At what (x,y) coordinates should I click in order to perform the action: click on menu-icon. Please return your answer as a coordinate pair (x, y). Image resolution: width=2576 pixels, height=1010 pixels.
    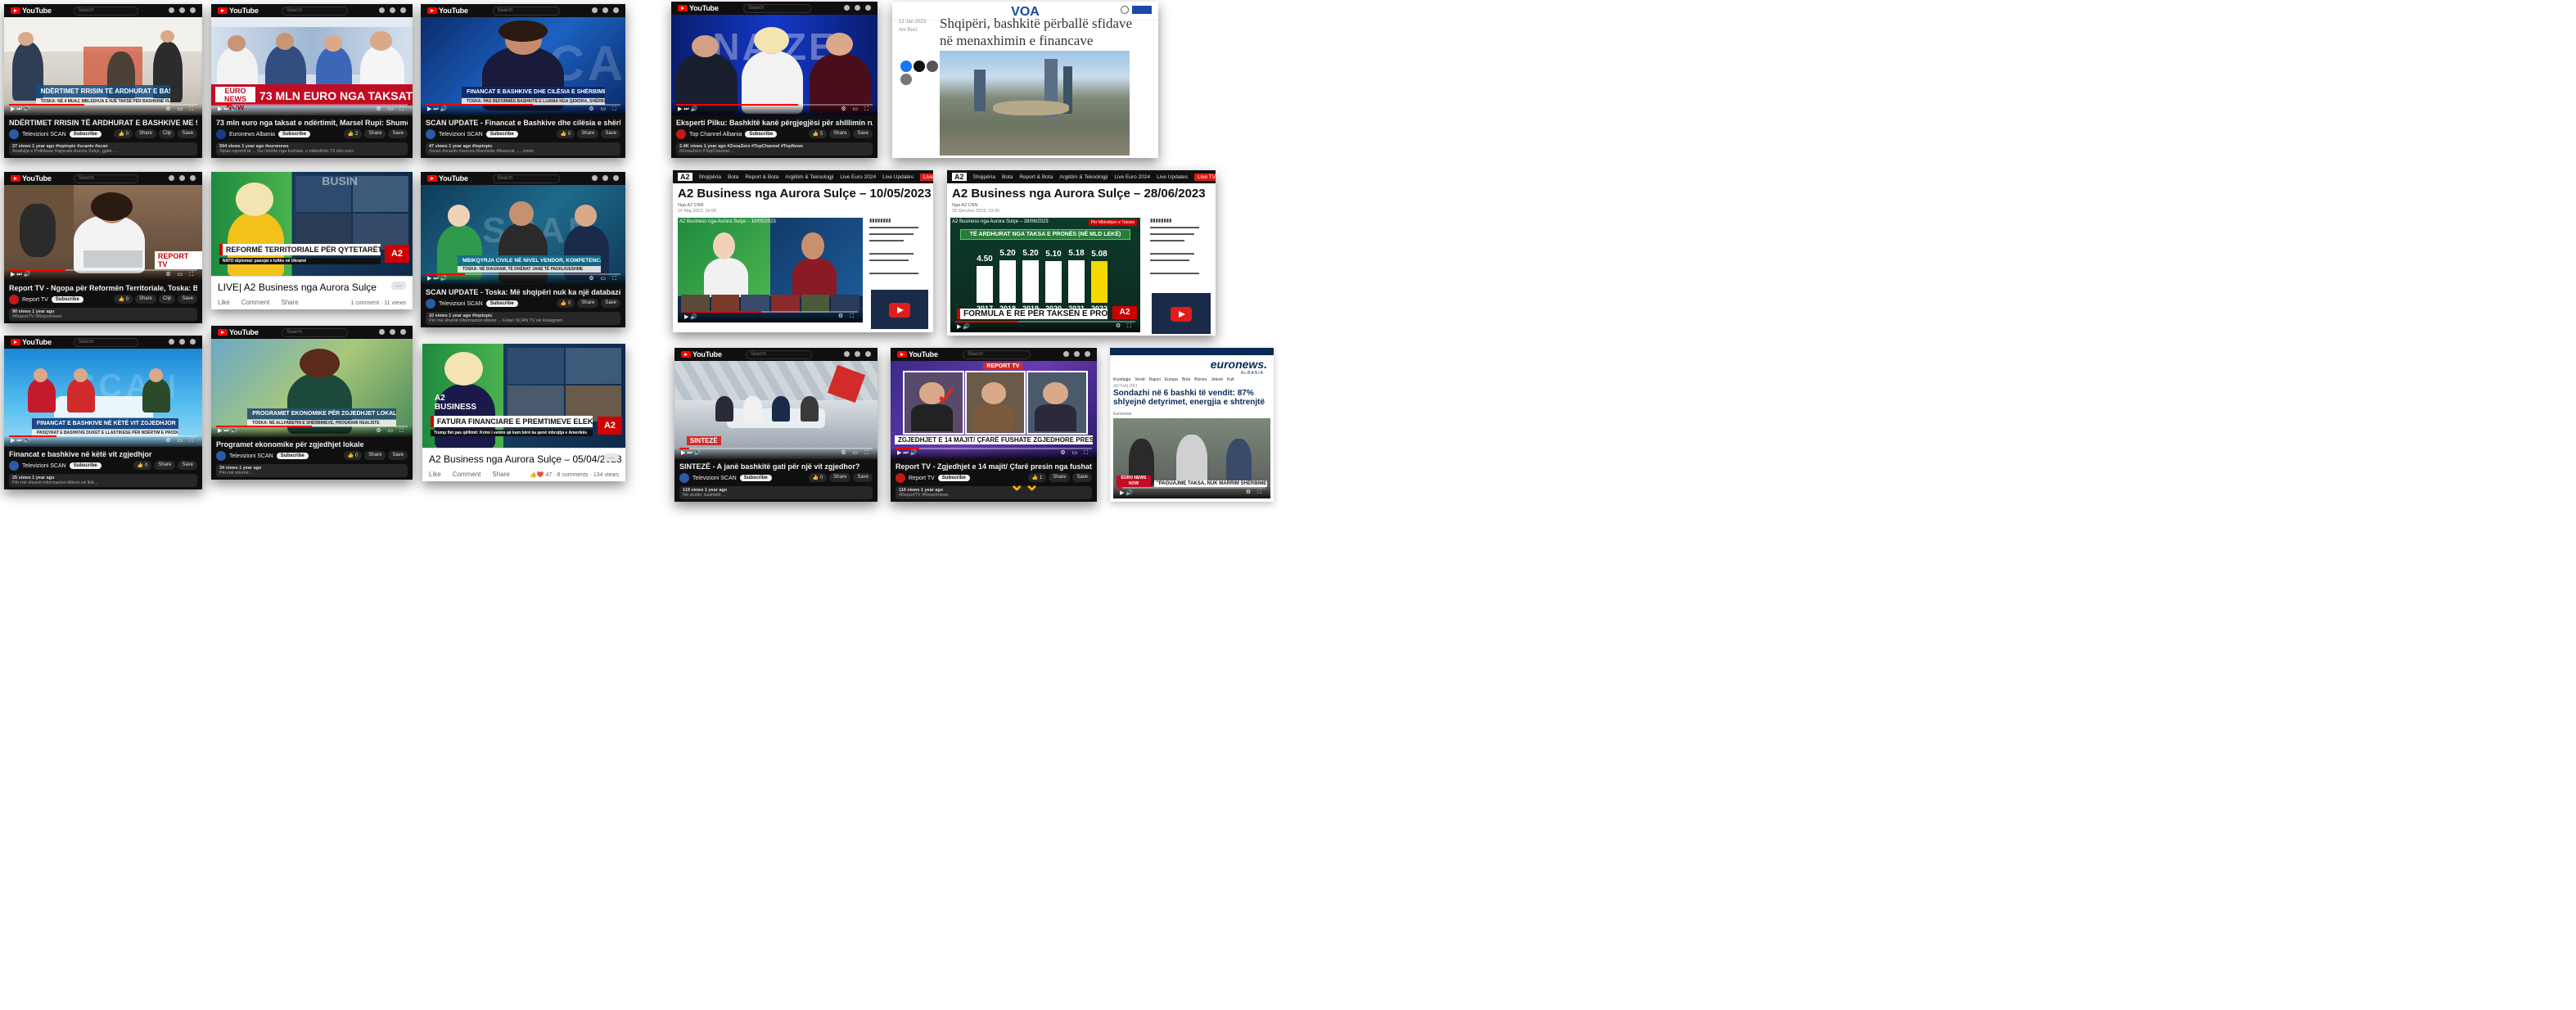
    Looking at the image, I should click on (1142, 10).